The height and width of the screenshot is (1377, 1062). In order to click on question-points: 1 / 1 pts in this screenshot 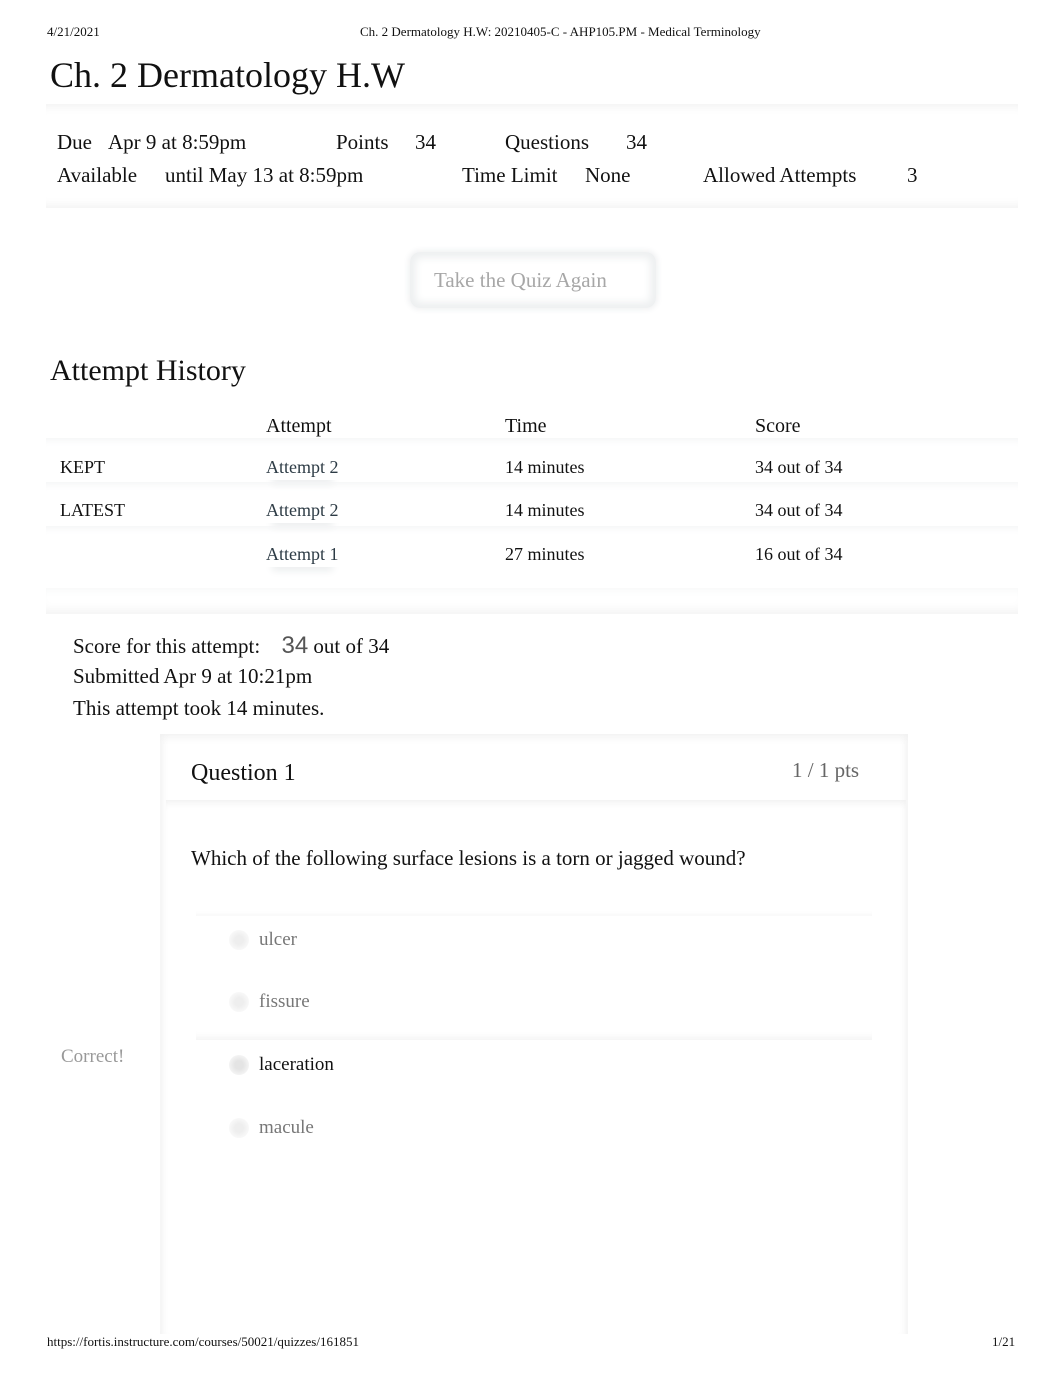, I will do `click(826, 770)`.